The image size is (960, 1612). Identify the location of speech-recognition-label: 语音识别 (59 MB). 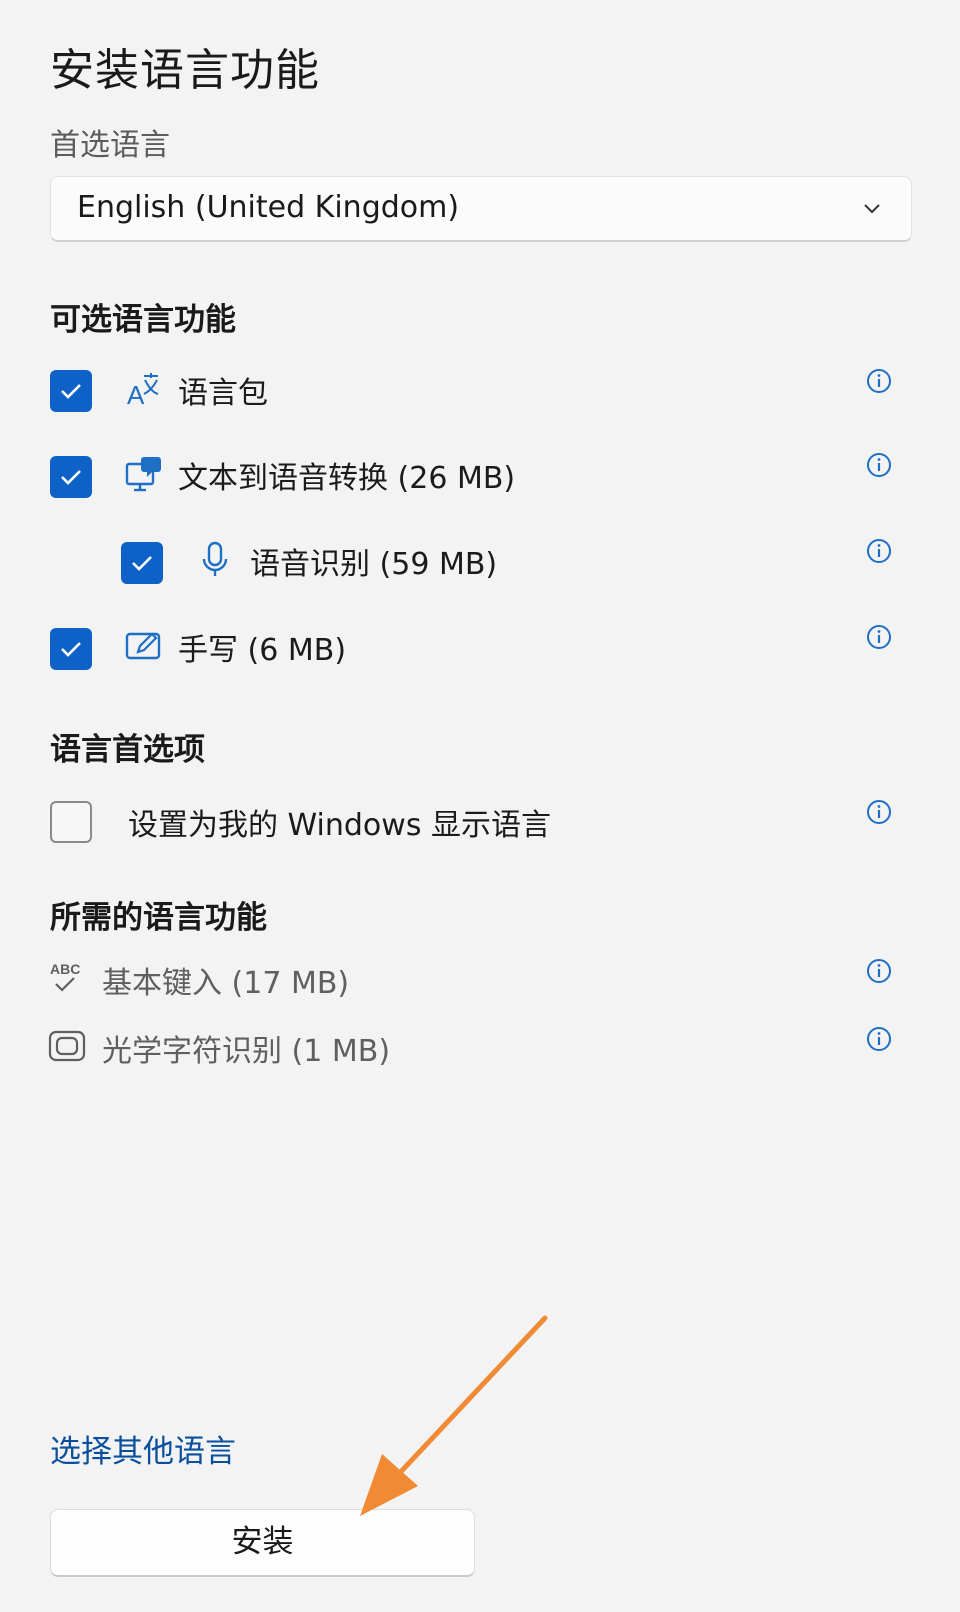
(374, 564).